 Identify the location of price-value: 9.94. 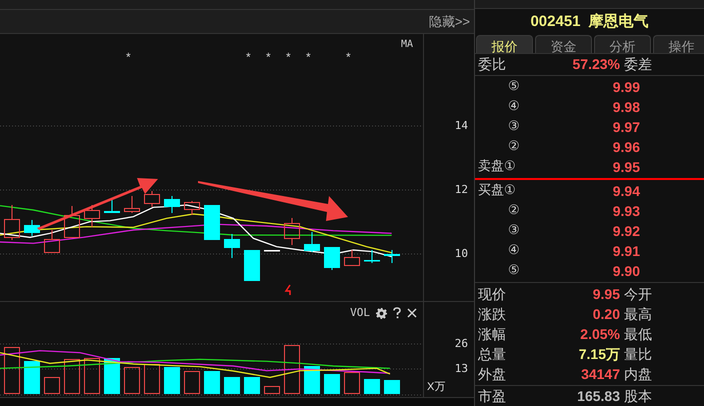
(626, 191).